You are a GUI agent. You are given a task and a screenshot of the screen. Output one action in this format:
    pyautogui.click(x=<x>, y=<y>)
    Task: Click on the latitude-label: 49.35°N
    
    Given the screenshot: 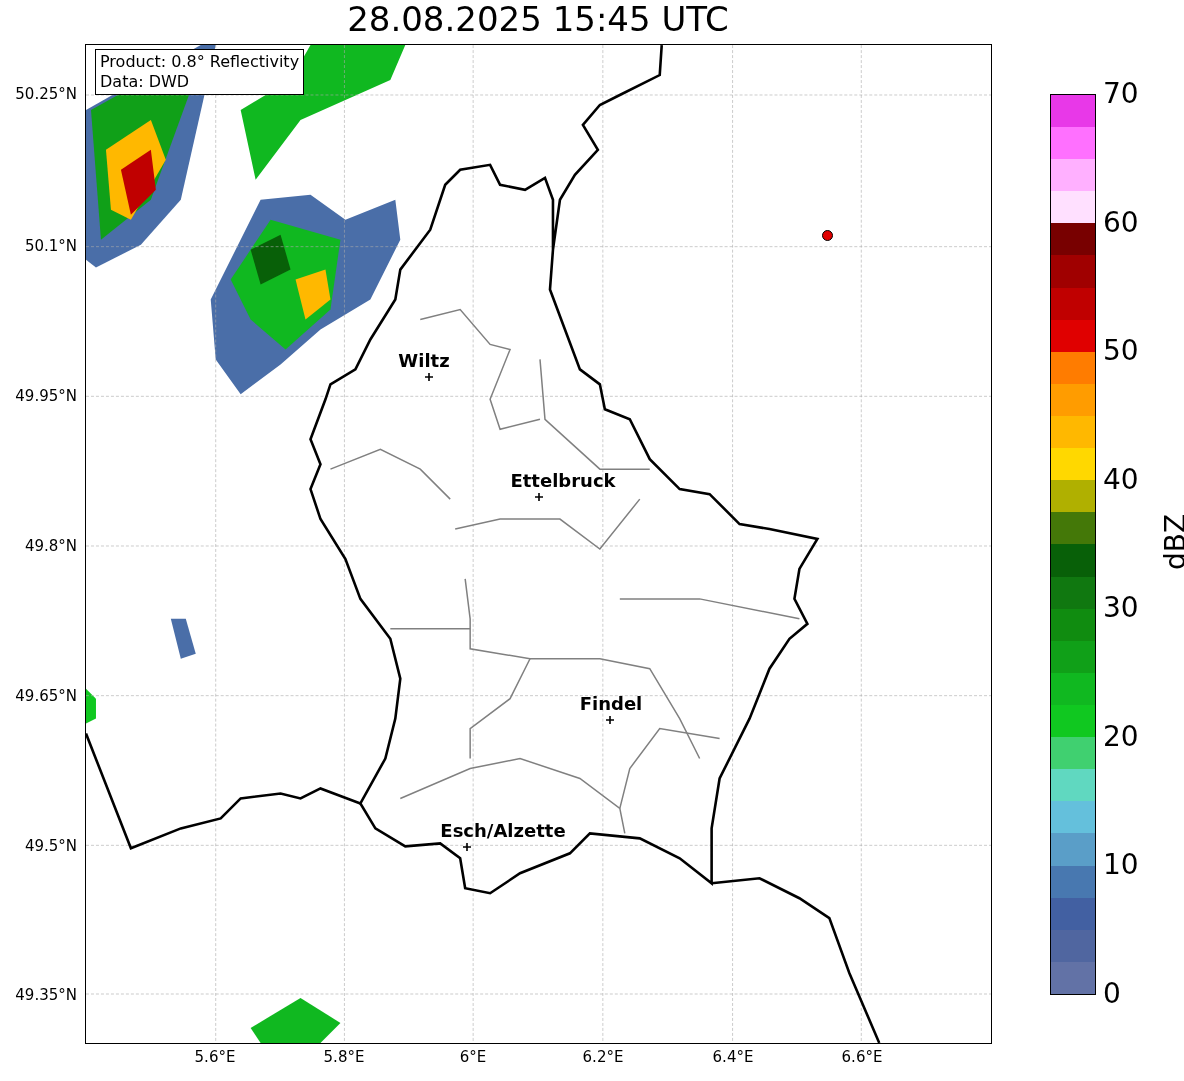 What is the action you would take?
    pyautogui.click(x=46, y=995)
    